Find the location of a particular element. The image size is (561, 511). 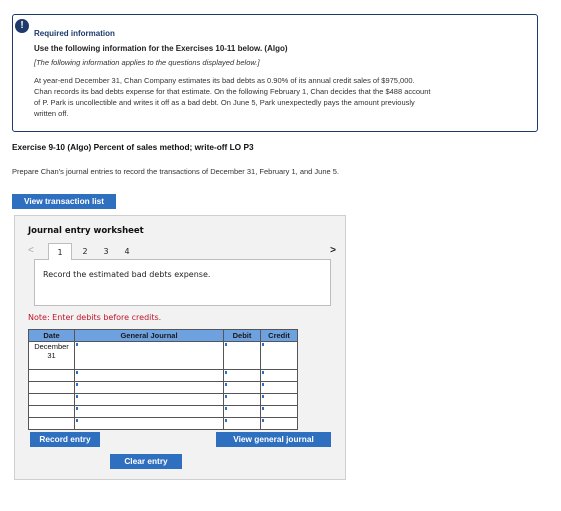

tab-4: 4 is located at coordinates (127, 251).